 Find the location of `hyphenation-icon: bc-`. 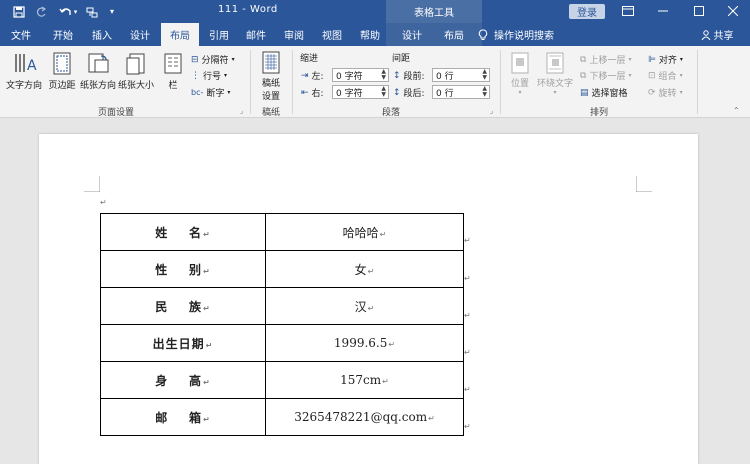

hyphenation-icon: bc- is located at coordinates (197, 92).